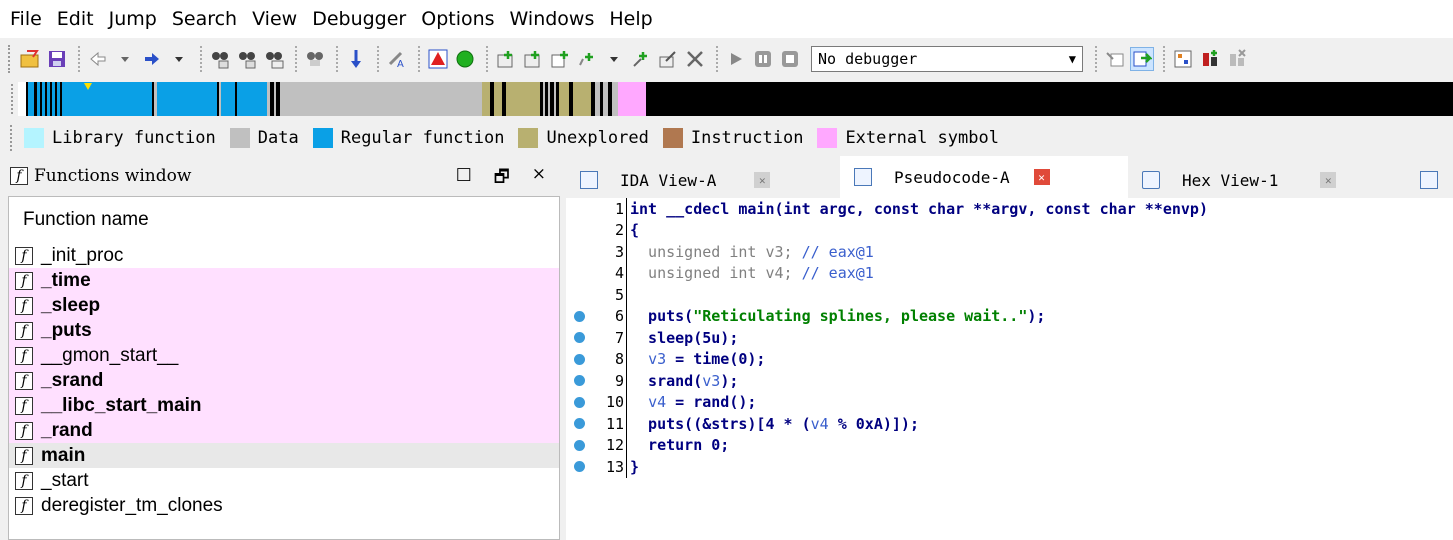 The height and width of the screenshot is (540, 1453). I want to click on function-row: f main, so click(284, 455).